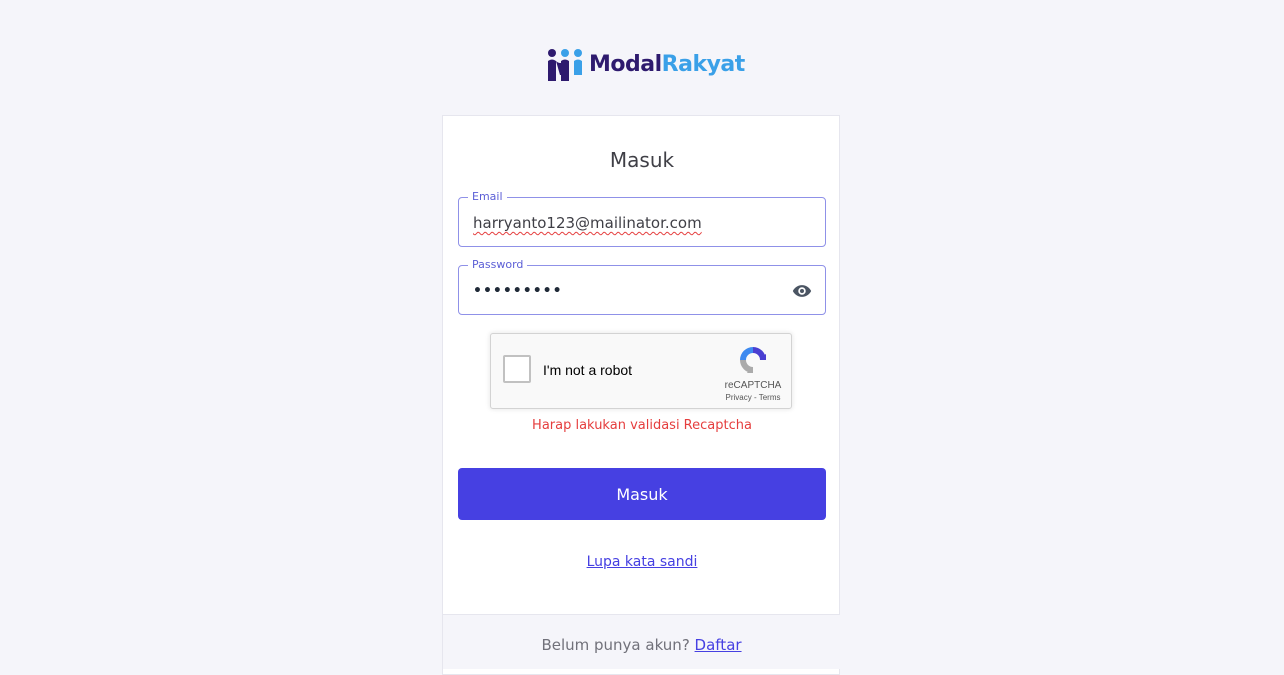 The image size is (1284, 675). I want to click on password-label: Password, so click(498, 265).